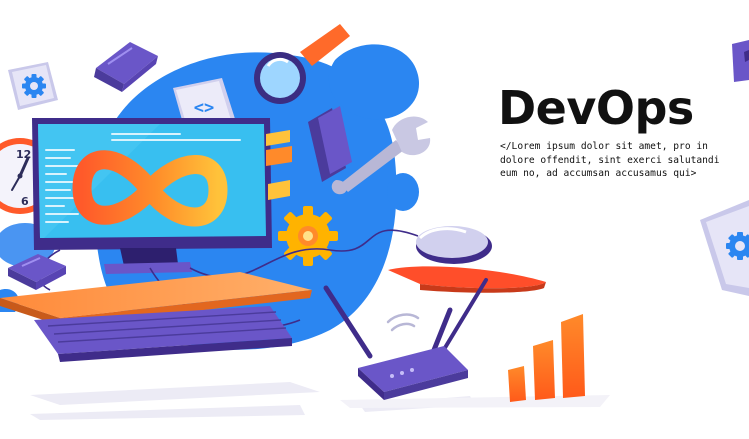  I want to click on right-edge-box, so click(740, 61).